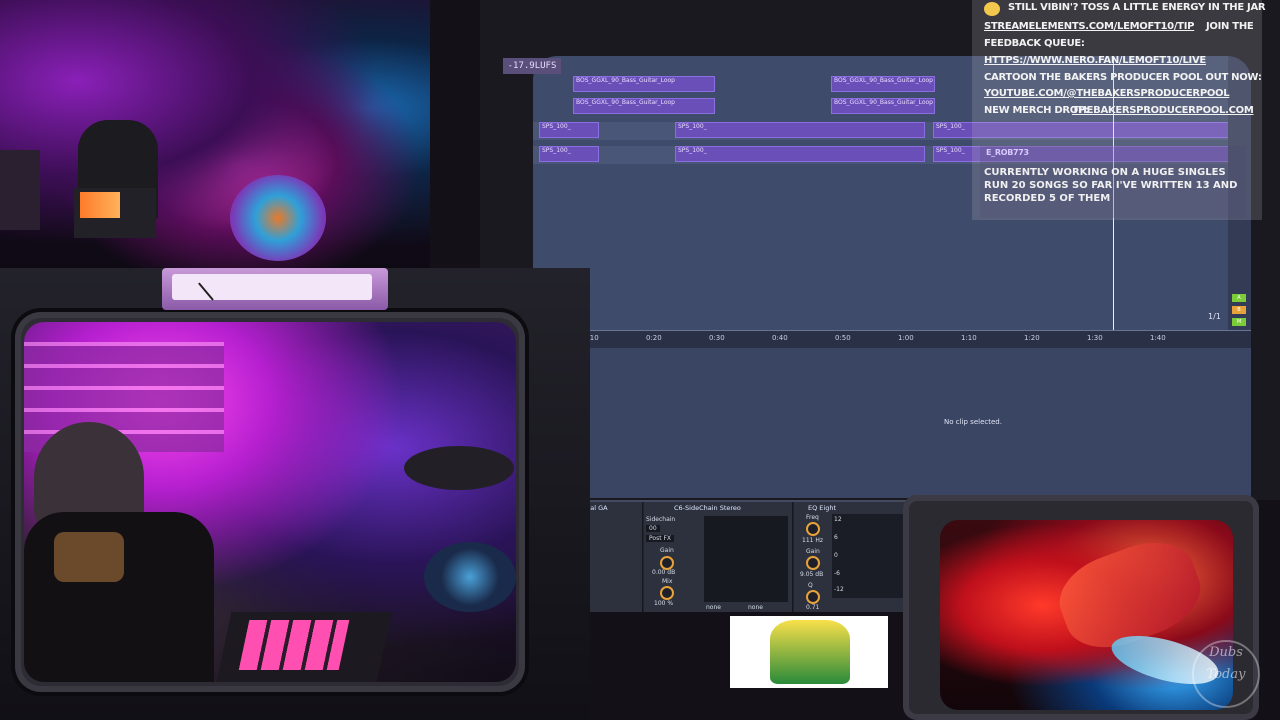  I want to click on freq-value: 111 Hz, so click(813, 540).